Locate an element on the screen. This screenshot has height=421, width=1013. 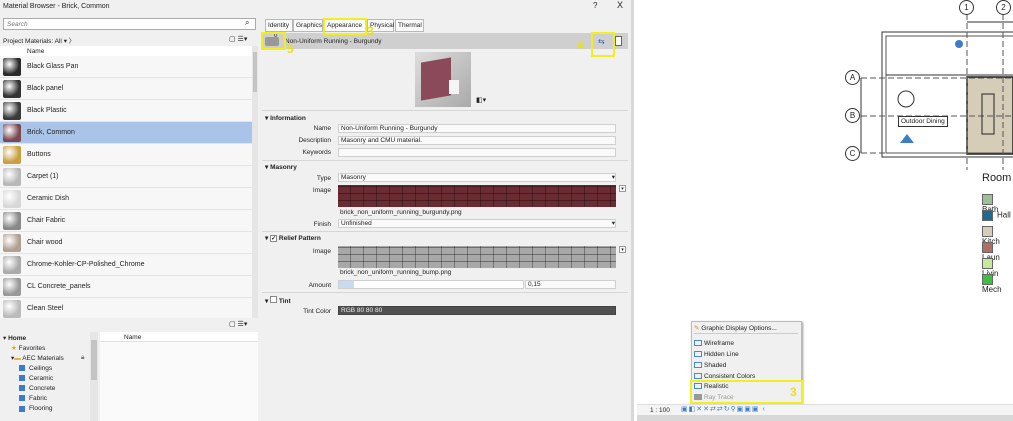
finish-label: Finish is located at coordinates (322, 224).